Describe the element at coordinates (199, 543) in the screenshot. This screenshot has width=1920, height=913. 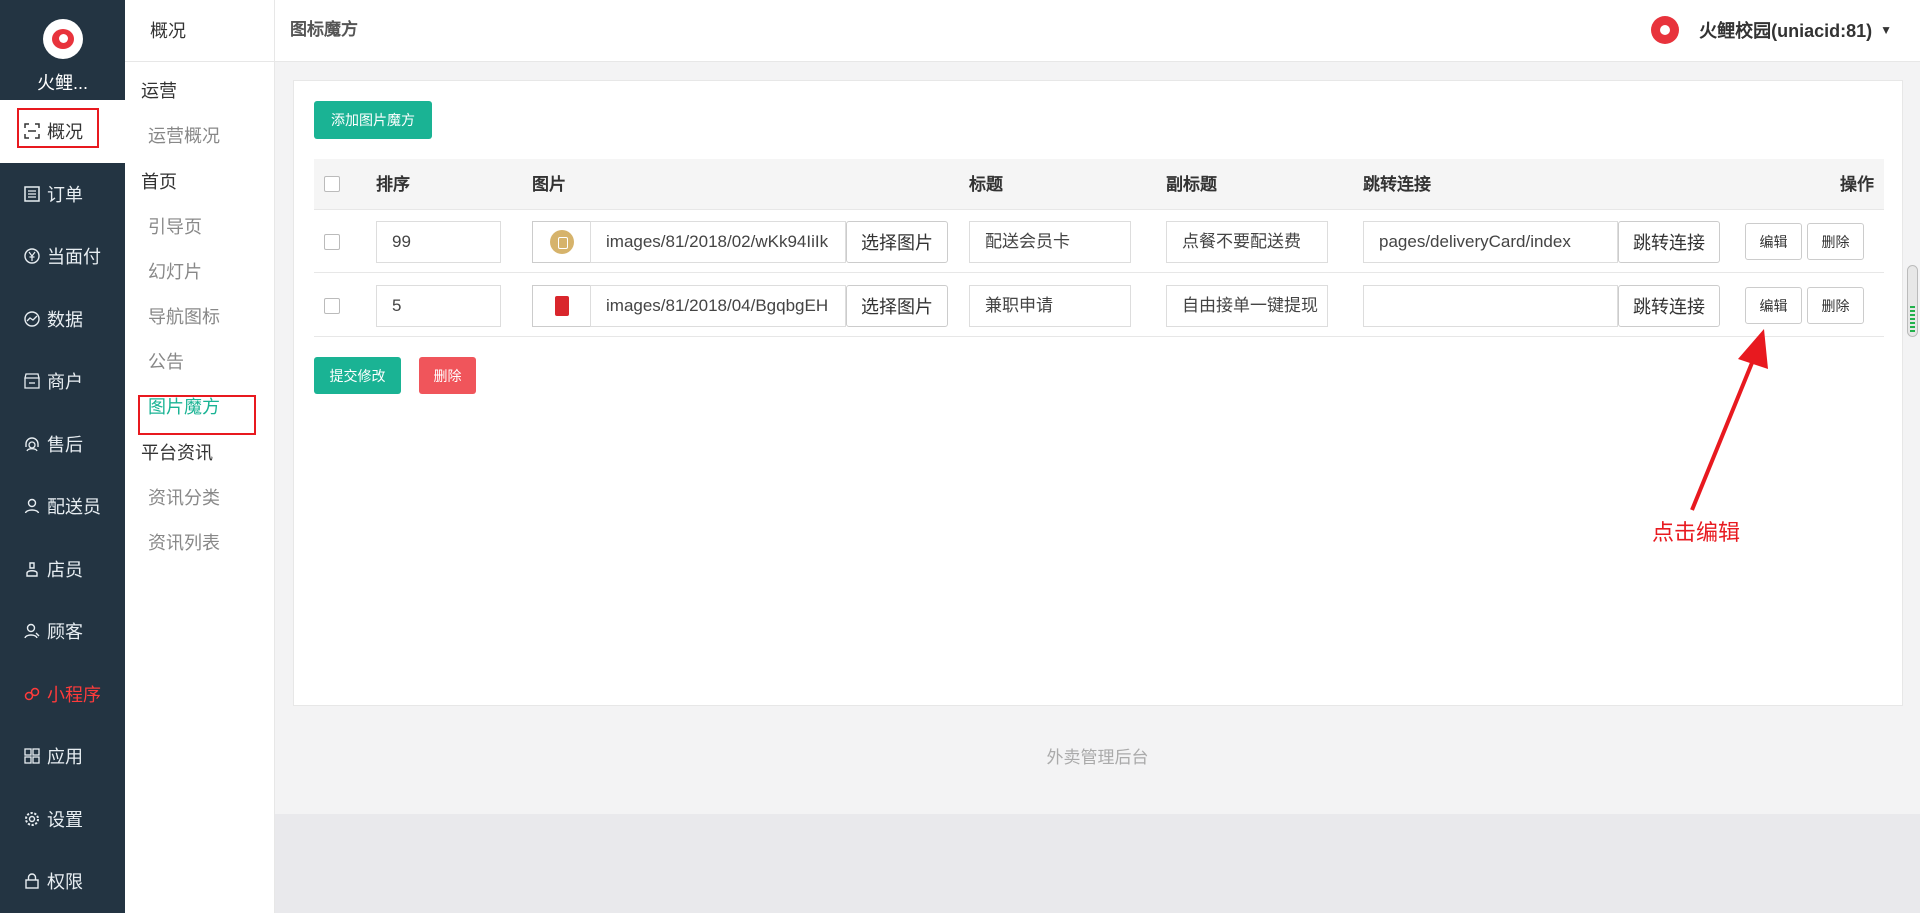
I see `subnav-item-news-list: 资讯列表` at that location.